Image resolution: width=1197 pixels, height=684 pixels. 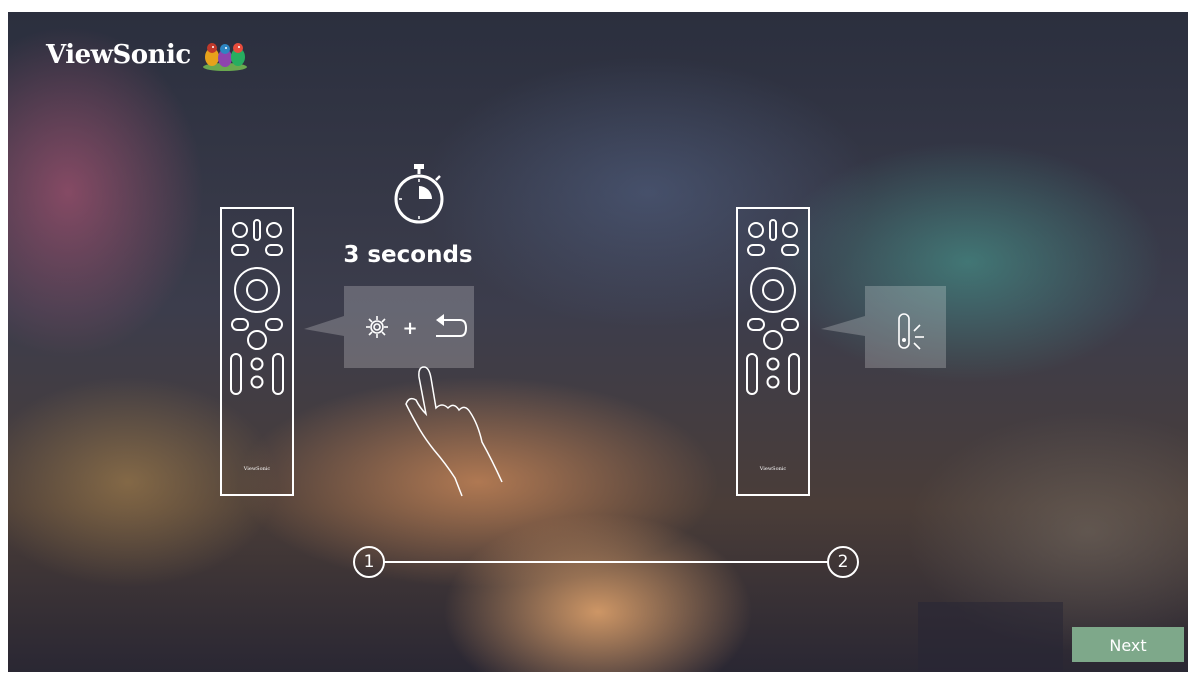 I want to click on stopwatch-icon, so click(x=419, y=194).